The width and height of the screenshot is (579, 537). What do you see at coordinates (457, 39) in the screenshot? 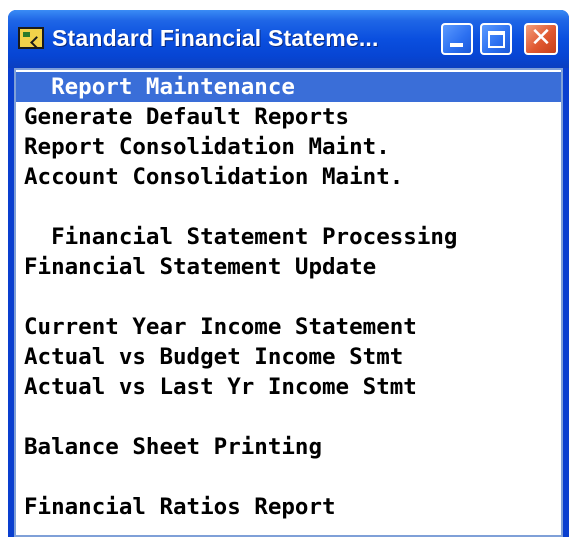
I see `minimize-button` at bounding box center [457, 39].